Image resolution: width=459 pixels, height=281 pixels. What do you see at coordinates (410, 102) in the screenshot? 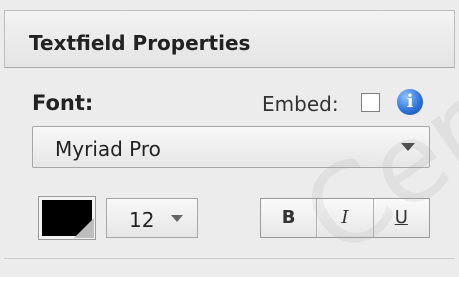
I see `info-icon: i` at bounding box center [410, 102].